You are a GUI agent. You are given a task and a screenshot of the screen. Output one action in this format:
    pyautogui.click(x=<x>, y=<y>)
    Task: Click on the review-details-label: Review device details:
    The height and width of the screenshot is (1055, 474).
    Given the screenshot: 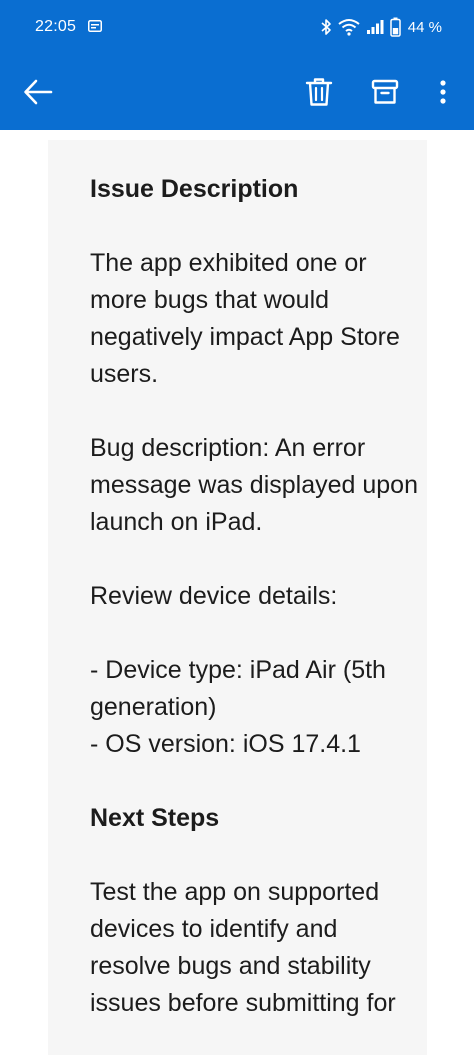 What is the action you would take?
    pyautogui.click(x=214, y=596)
    